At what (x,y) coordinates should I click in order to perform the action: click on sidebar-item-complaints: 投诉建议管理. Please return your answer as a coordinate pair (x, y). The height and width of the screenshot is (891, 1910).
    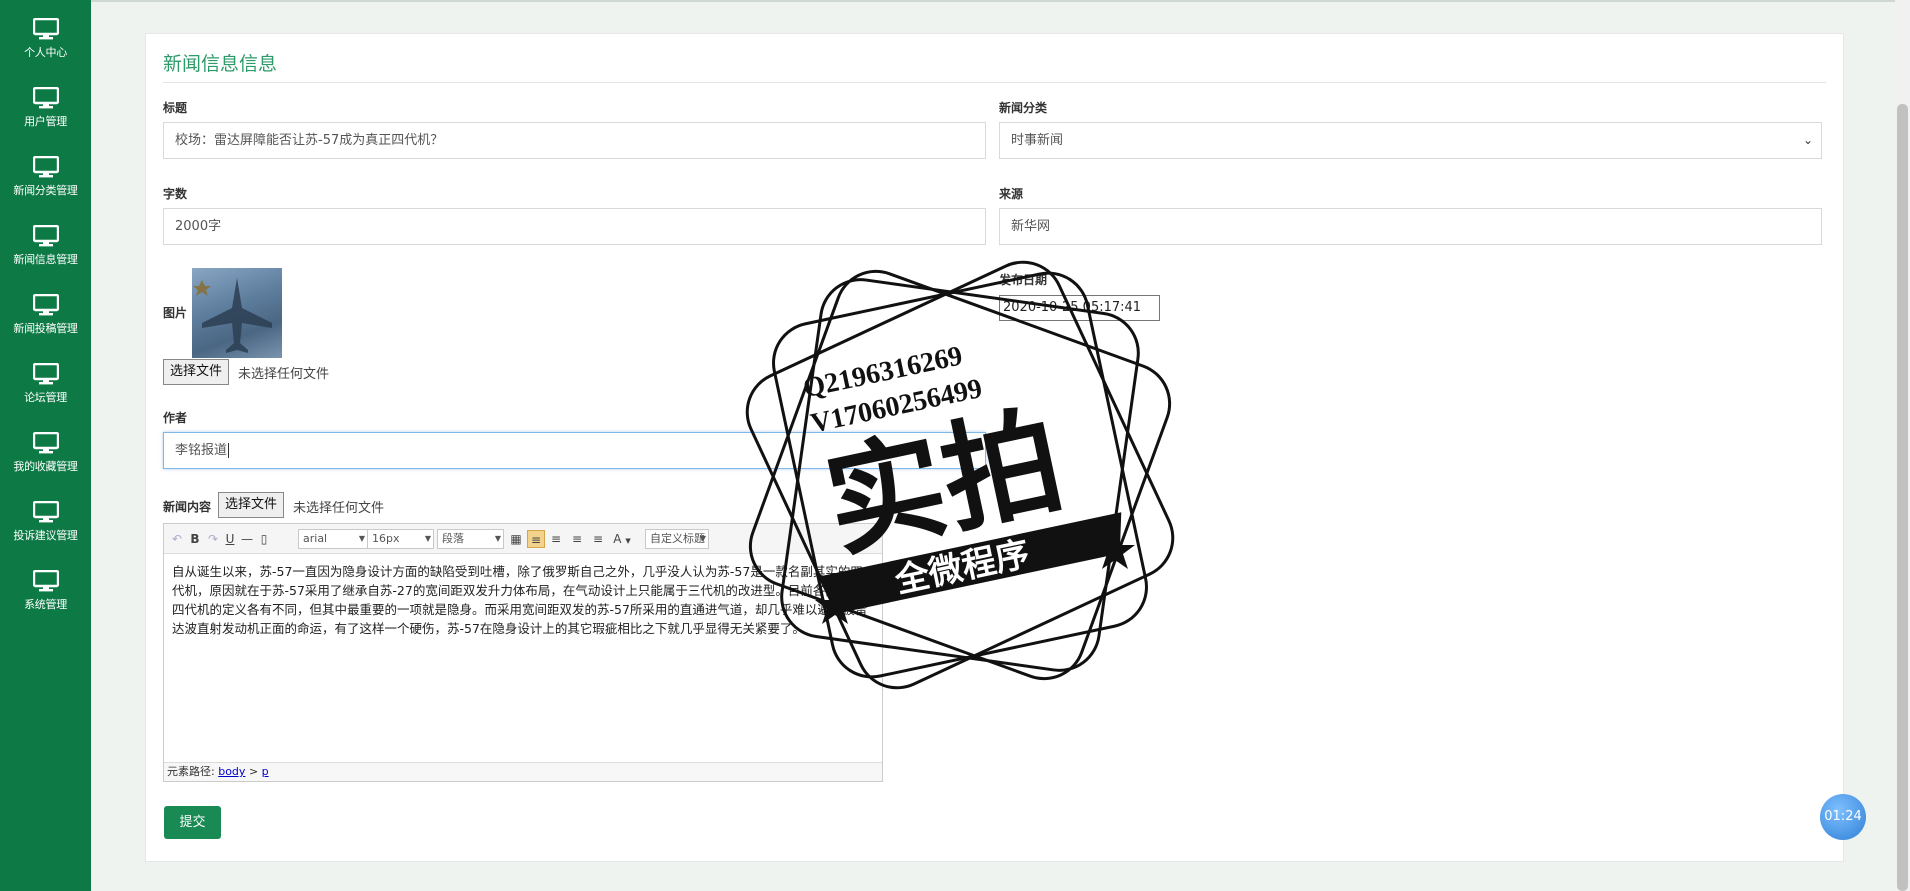
    Looking at the image, I should click on (45, 517).